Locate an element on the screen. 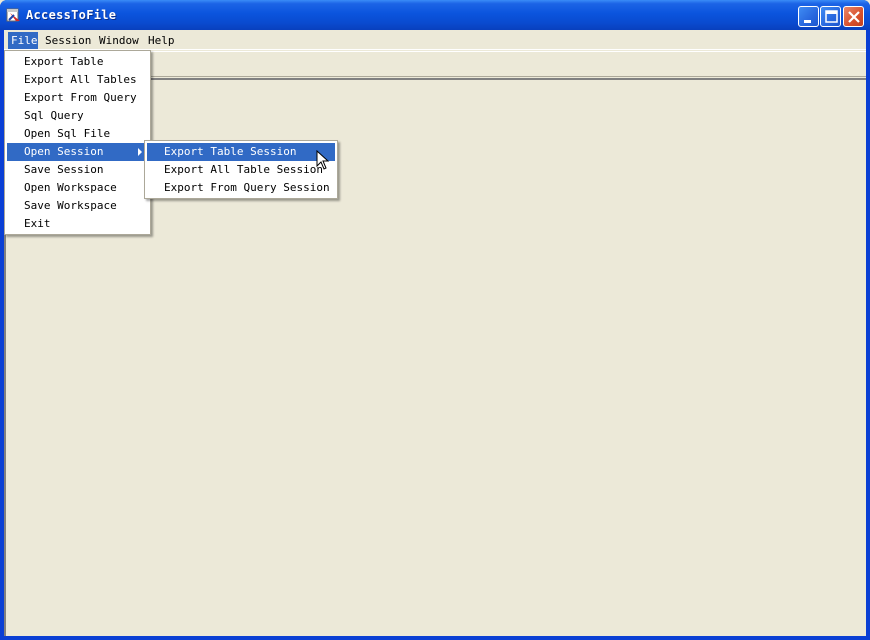 This screenshot has height=640, width=870. menu-item-export-from-query: Export From Query is located at coordinates (77, 98).